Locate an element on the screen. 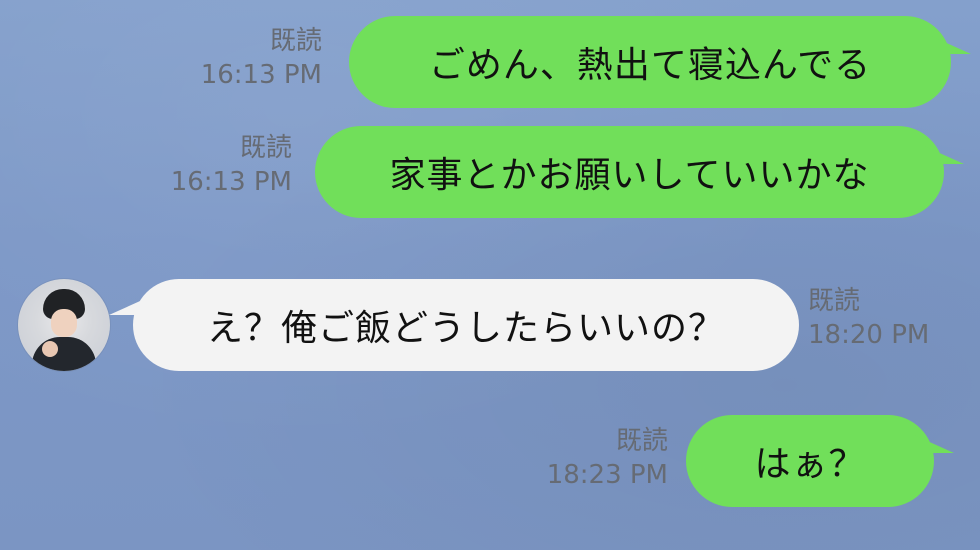 The image size is (980, 550). message-meta-2: 既読 16:13 PM is located at coordinates (230, 165).